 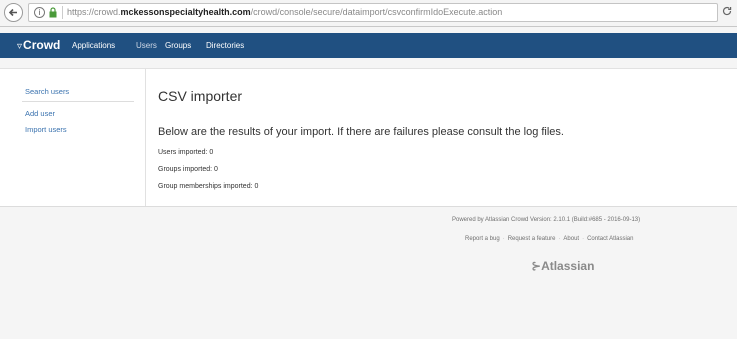 What do you see at coordinates (40, 114) in the screenshot?
I see `sidebar-item-add-user: Add user` at bounding box center [40, 114].